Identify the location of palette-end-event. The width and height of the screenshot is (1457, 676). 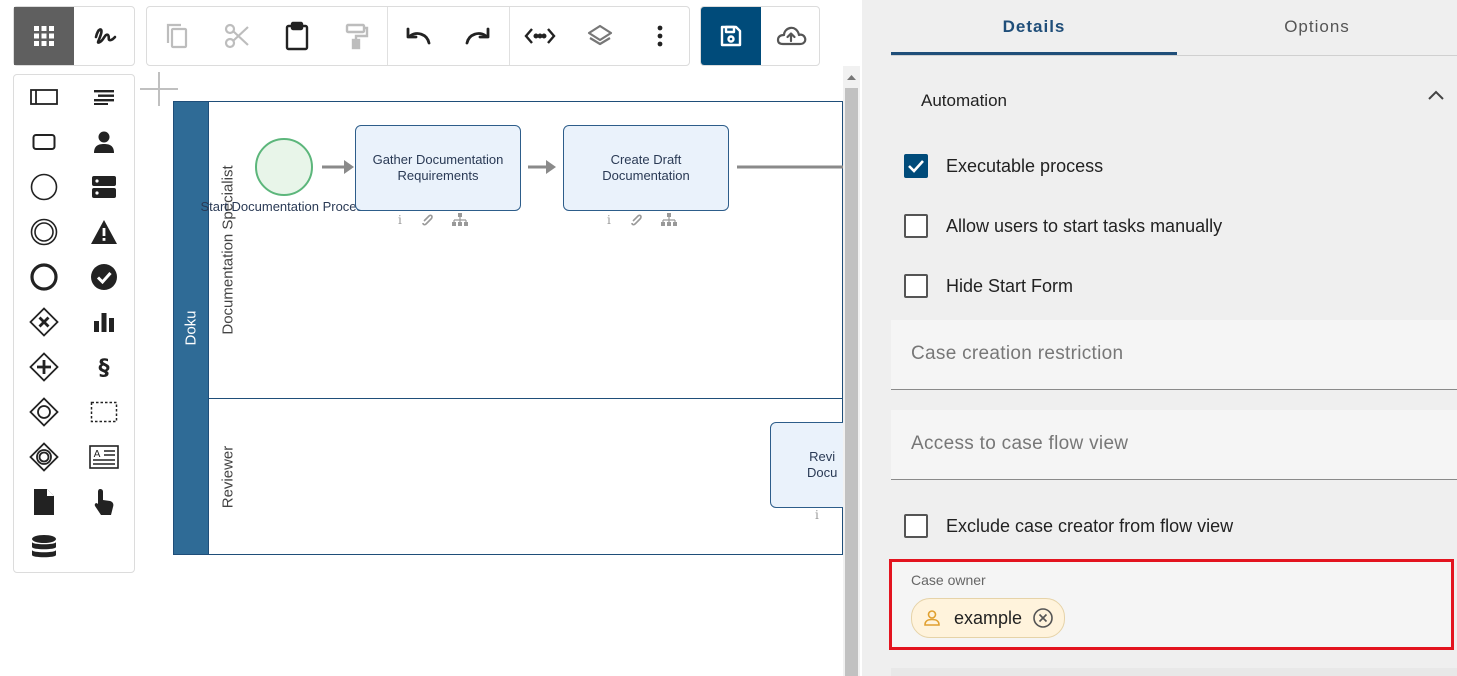
(44, 277).